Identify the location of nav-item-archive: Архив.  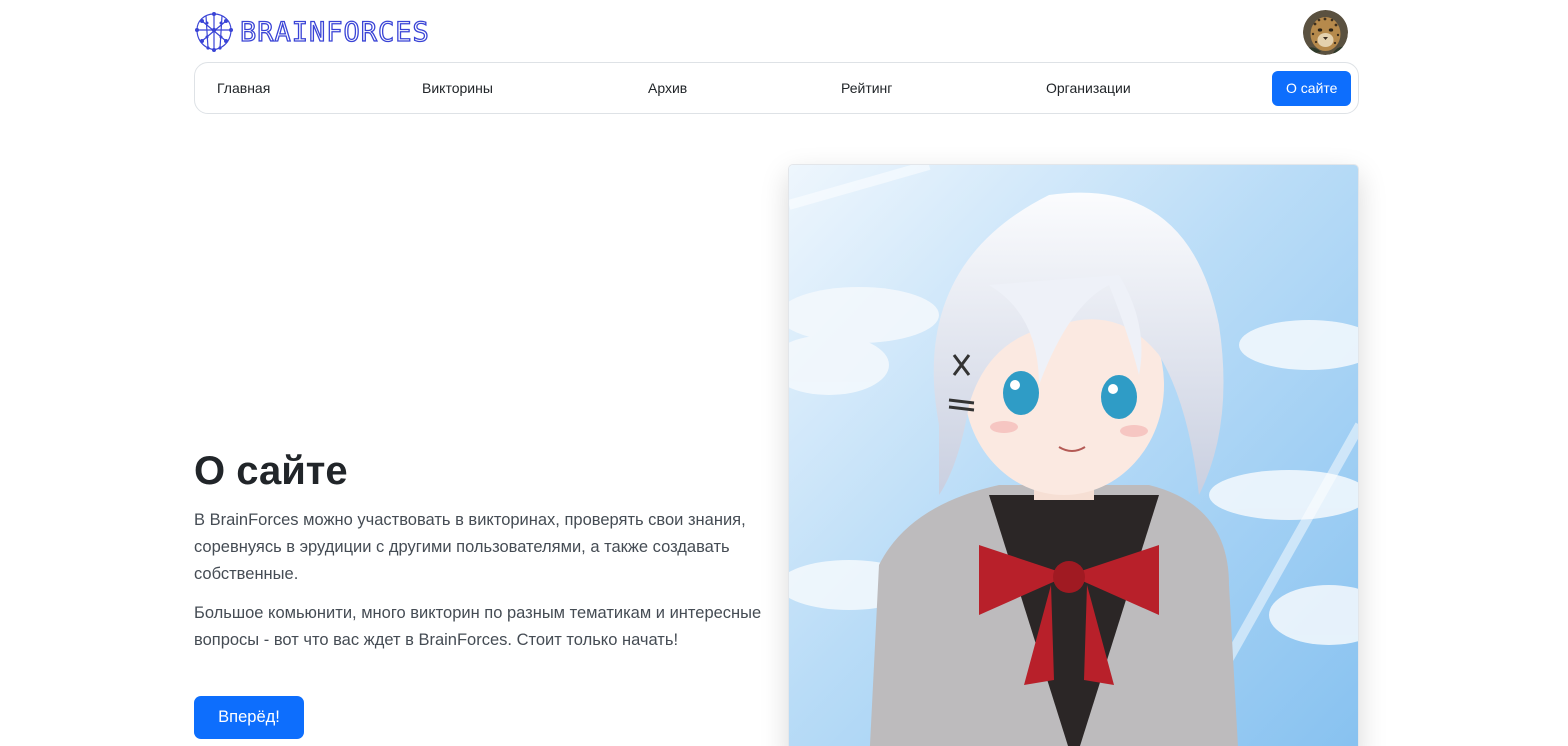
(667, 88).